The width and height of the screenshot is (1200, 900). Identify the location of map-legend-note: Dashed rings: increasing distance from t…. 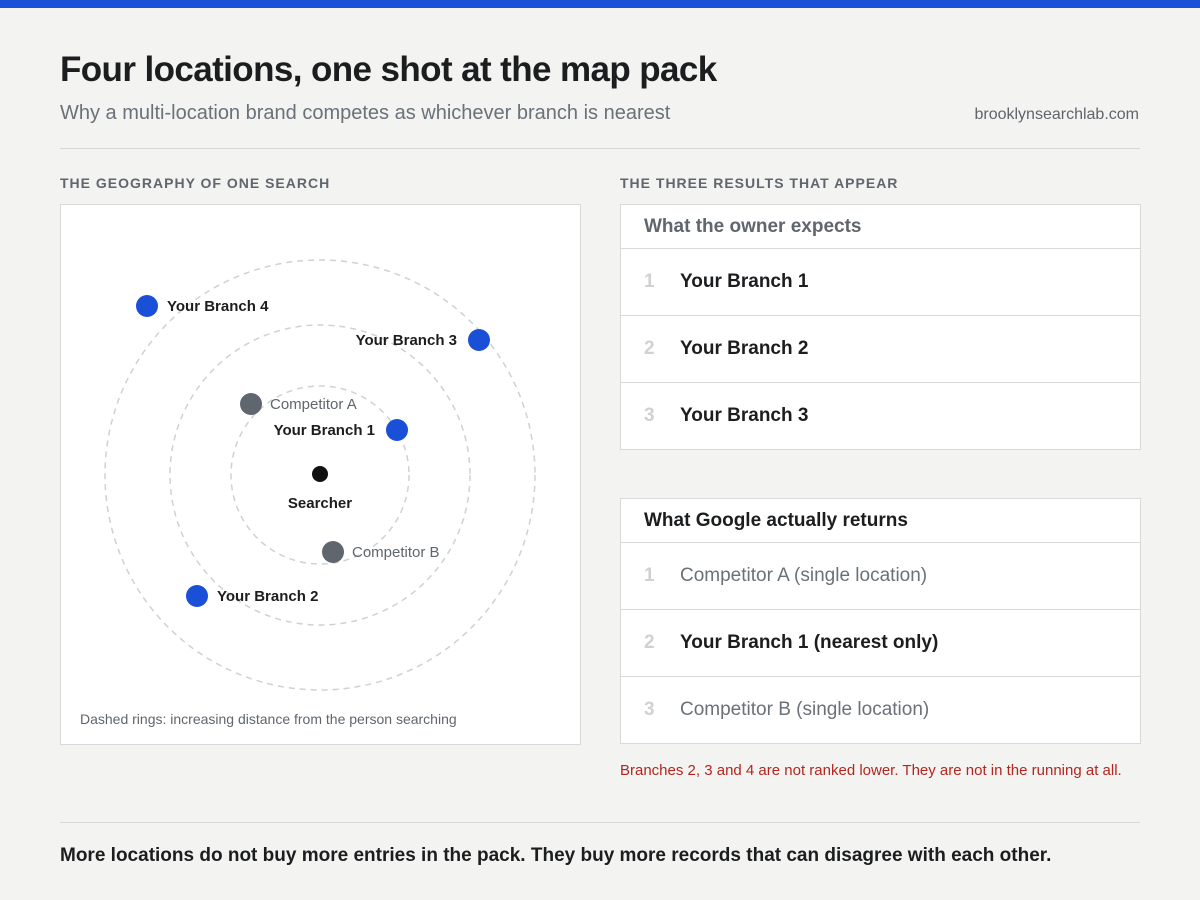
(268, 719).